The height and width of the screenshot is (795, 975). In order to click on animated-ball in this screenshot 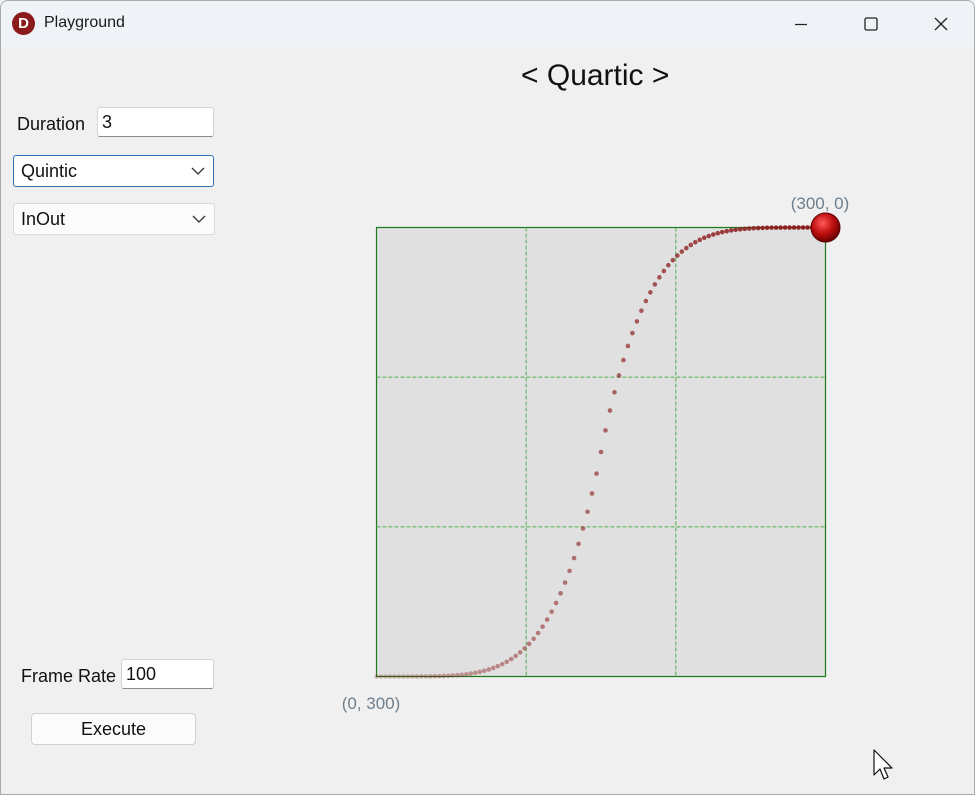, I will do `click(825, 227)`.